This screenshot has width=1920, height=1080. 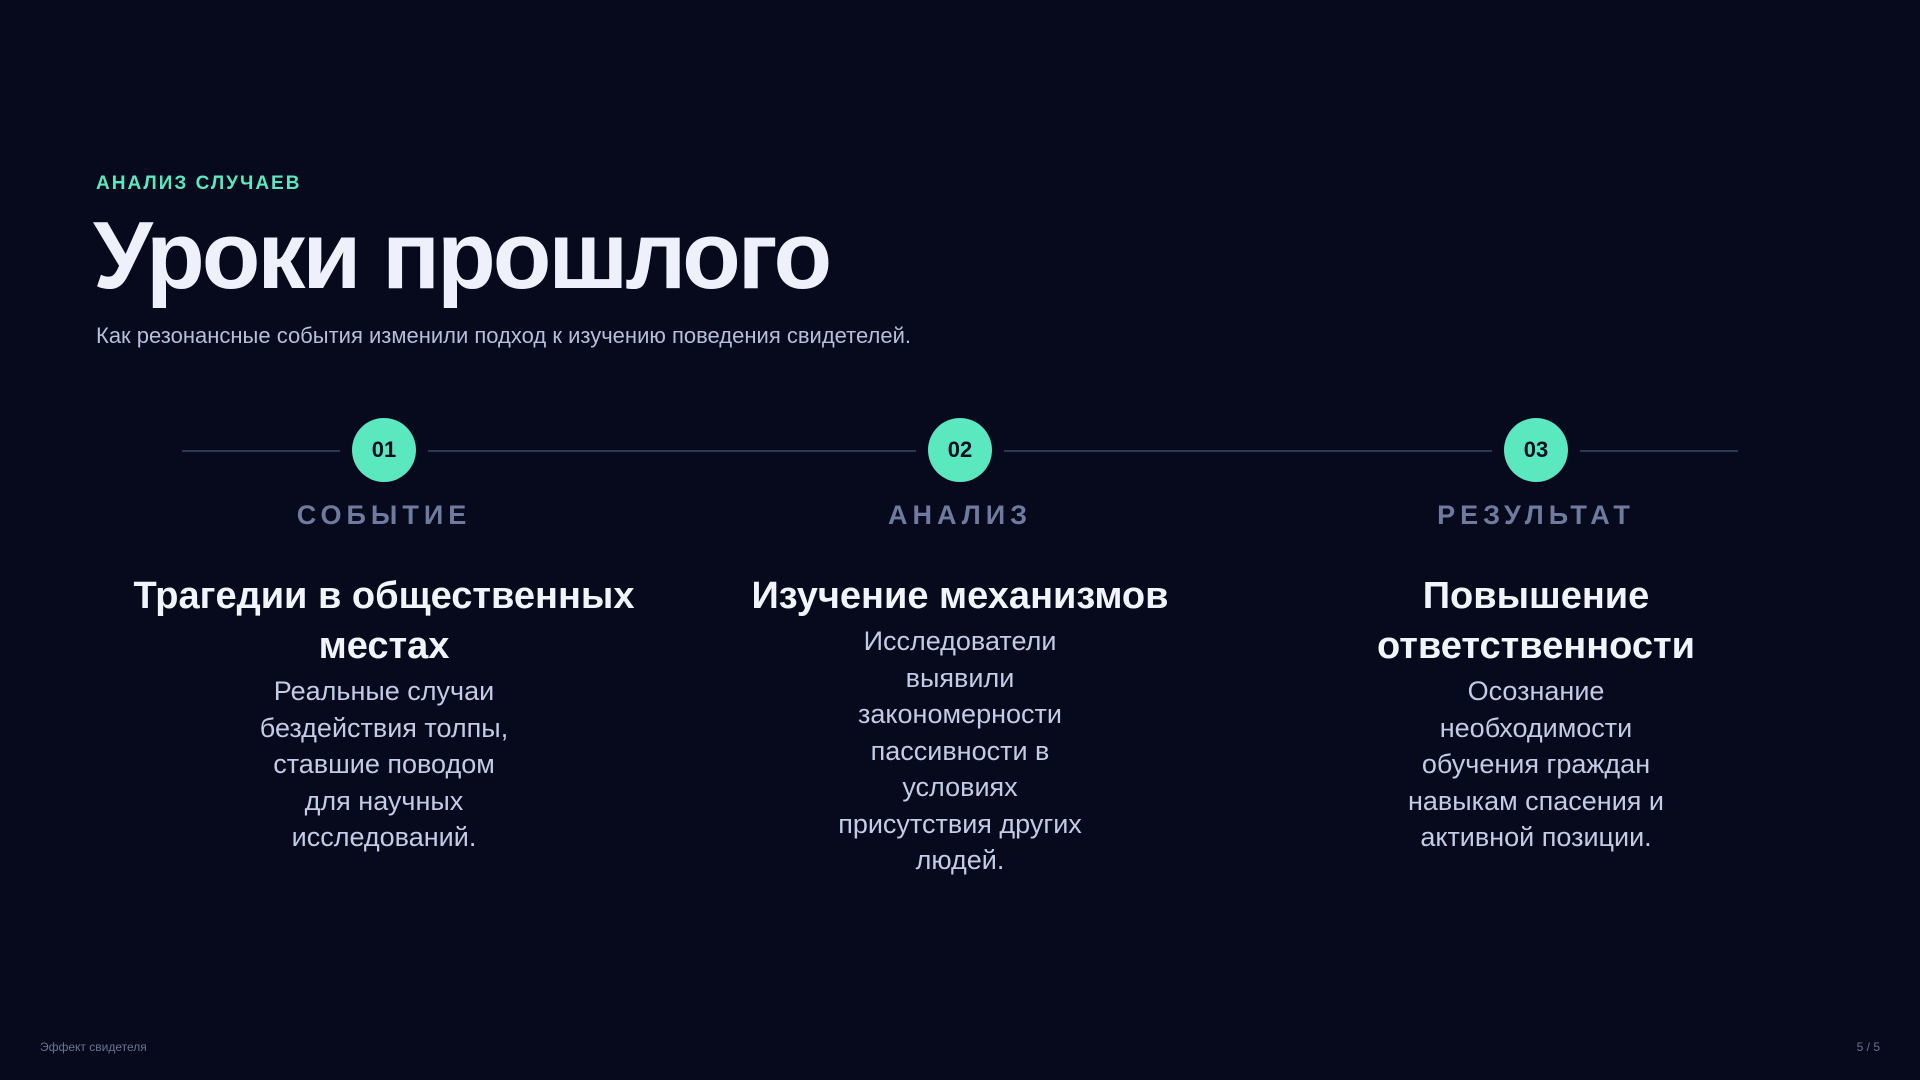 I want to click on step-heading: Изучение механизмов, so click(x=960, y=596).